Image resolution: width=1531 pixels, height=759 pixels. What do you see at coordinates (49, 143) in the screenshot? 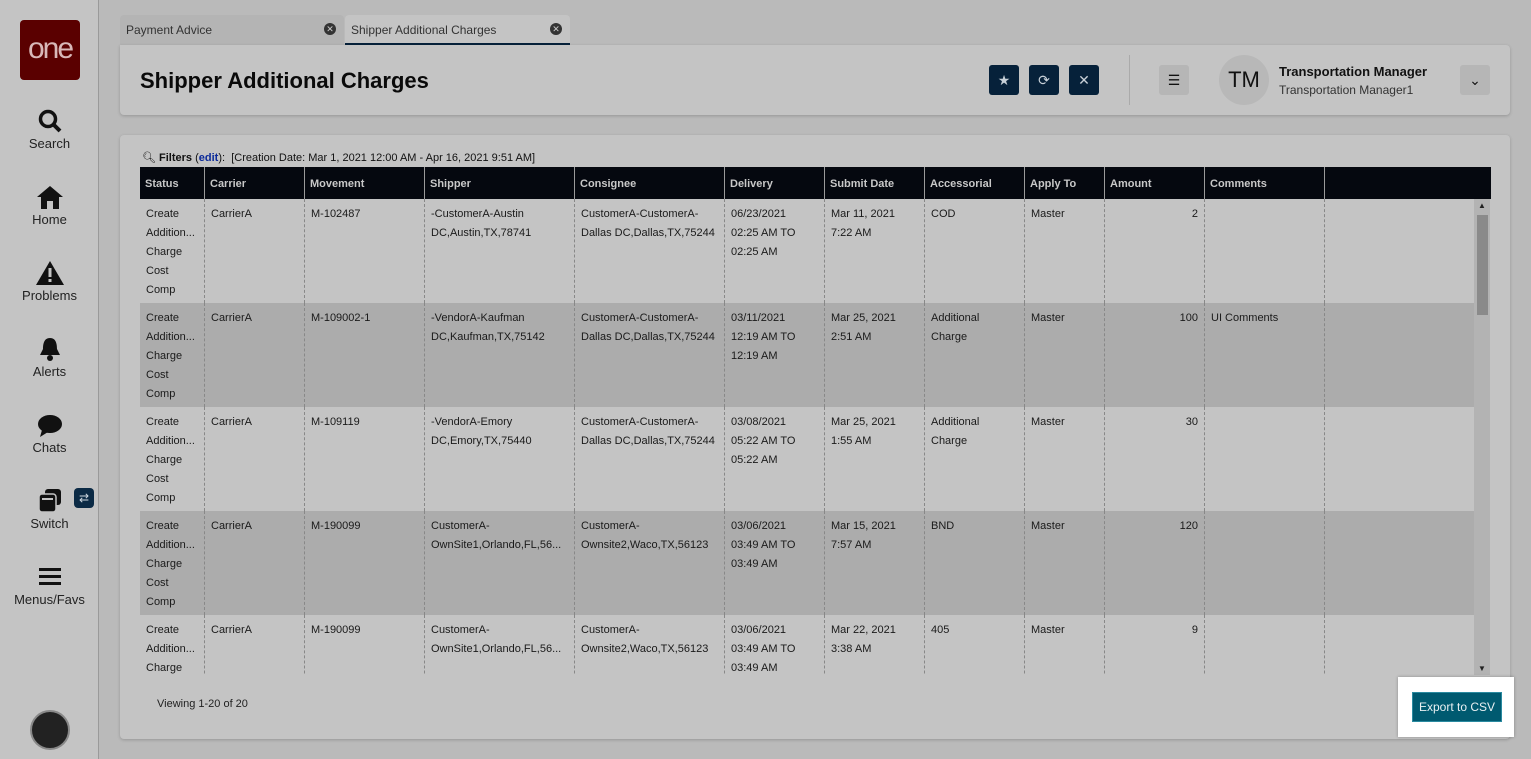
I see `sidebar-item-label: Search` at bounding box center [49, 143].